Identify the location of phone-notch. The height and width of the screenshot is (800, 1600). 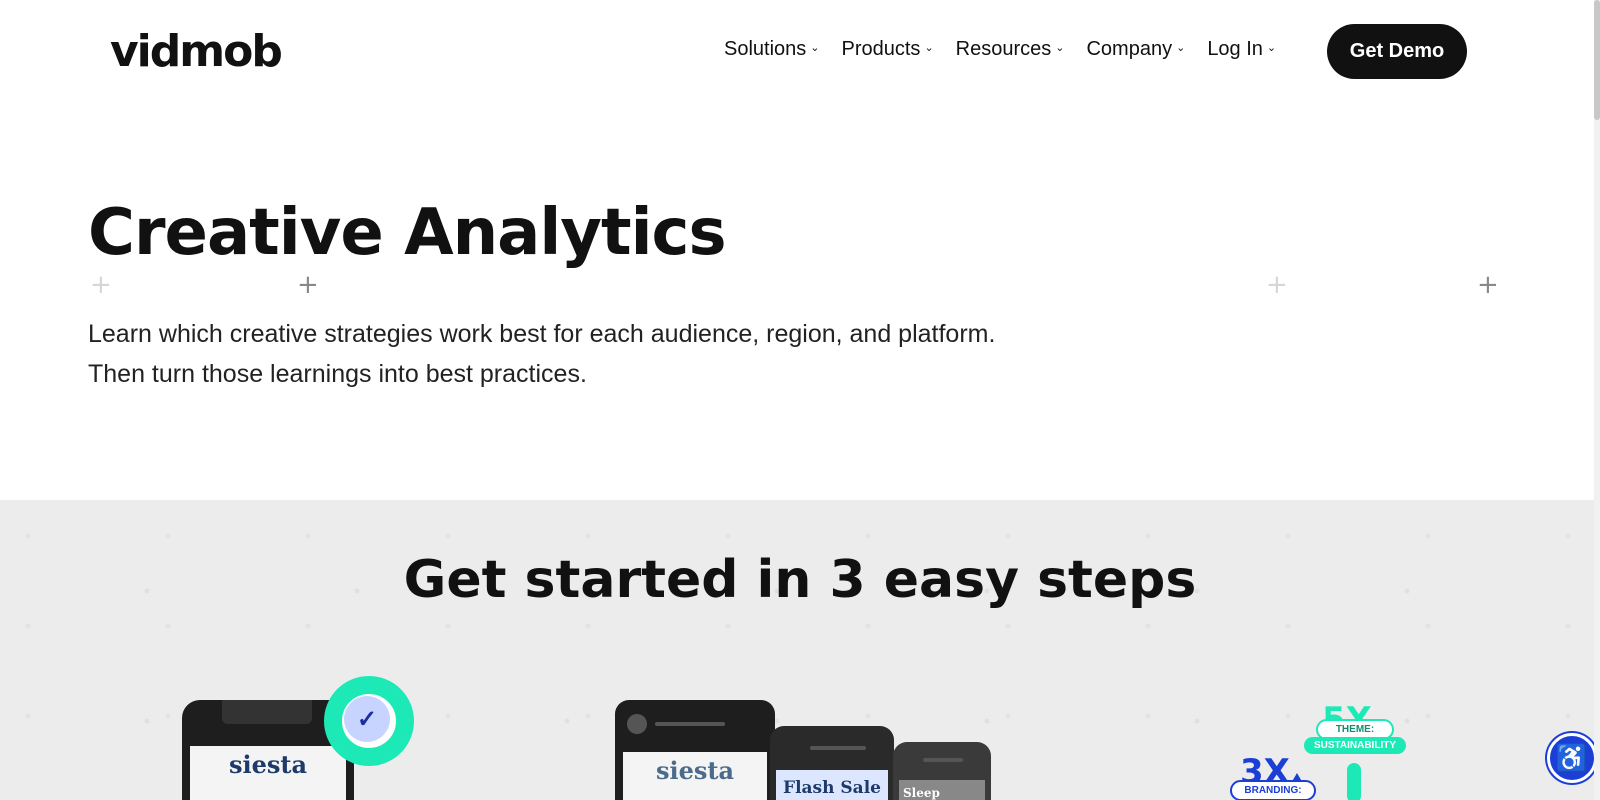
(267, 712).